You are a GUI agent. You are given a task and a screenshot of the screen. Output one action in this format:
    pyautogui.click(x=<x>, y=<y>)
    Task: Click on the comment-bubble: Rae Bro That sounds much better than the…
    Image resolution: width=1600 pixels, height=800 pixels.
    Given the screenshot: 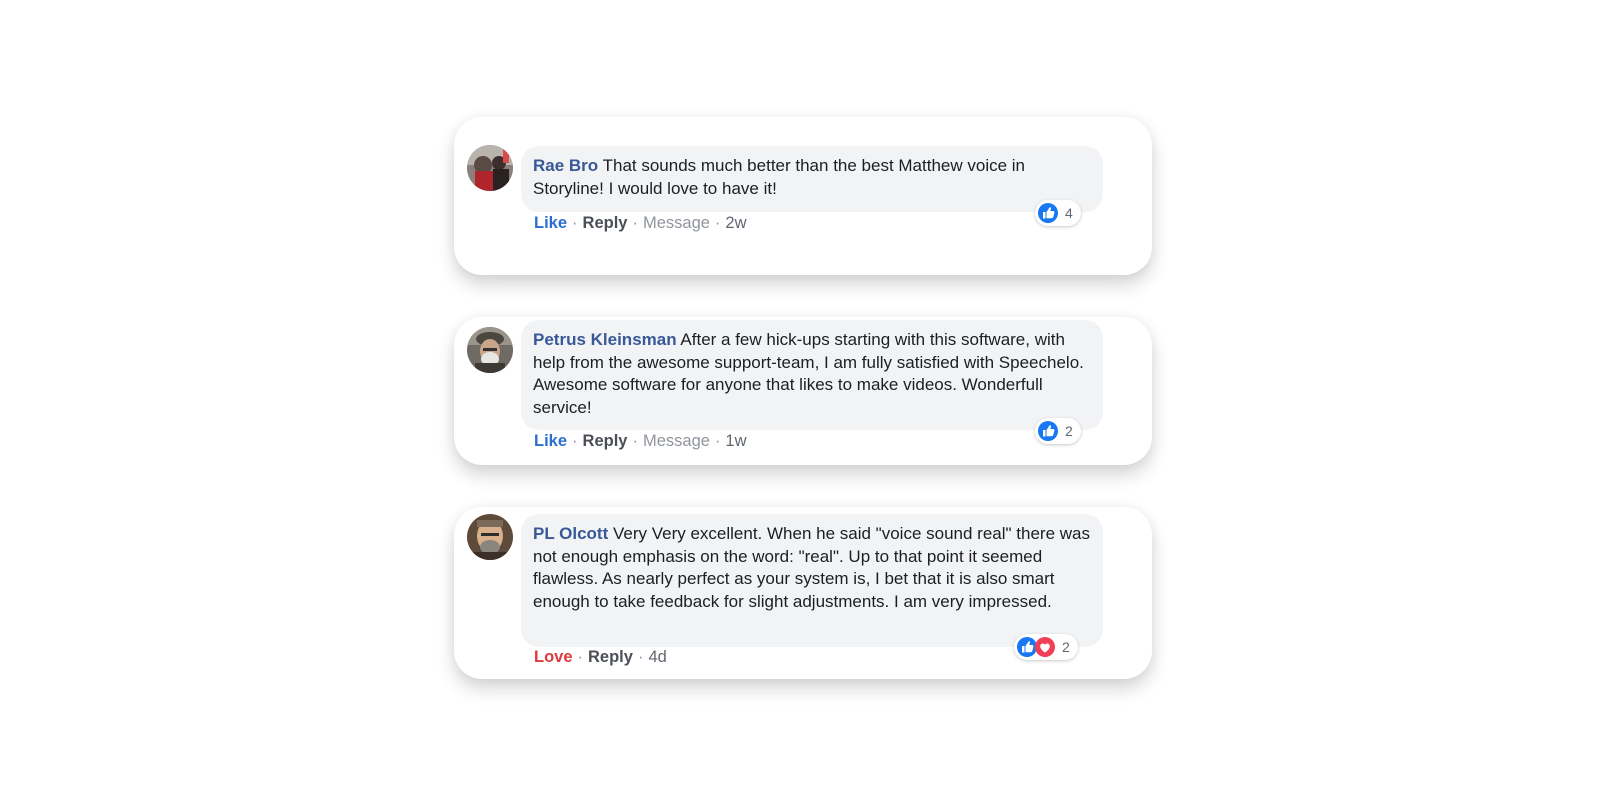 What is the action you would take?
    pyautogui.click(x=812, y=179)
    